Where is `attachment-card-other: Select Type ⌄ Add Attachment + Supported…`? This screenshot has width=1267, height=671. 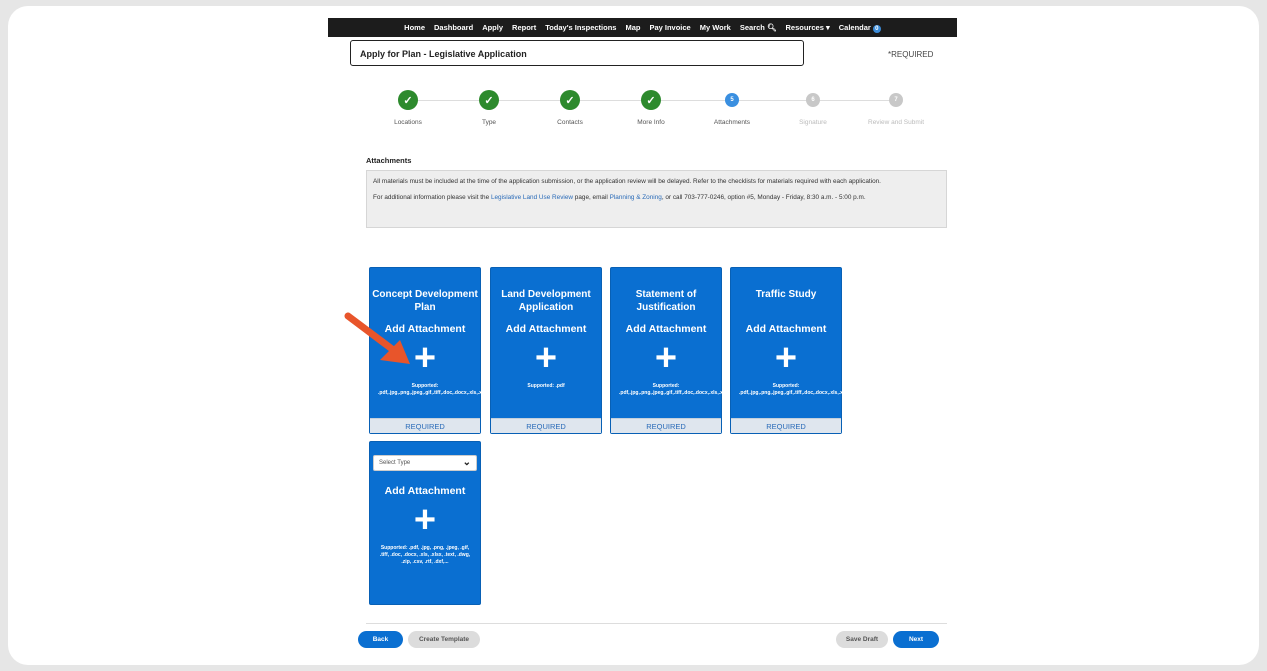 attachment-card-other: Select Type ⌄ Add Attachment + Supported… is located at coordinates (425, 523).